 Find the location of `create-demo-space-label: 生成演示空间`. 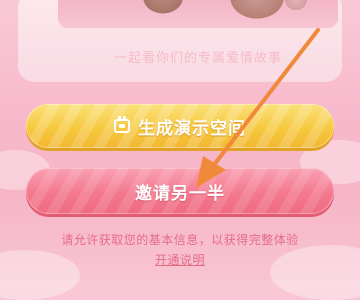

create-demo-space-label: 生成演示空间 is located at coordinates (192, 128).